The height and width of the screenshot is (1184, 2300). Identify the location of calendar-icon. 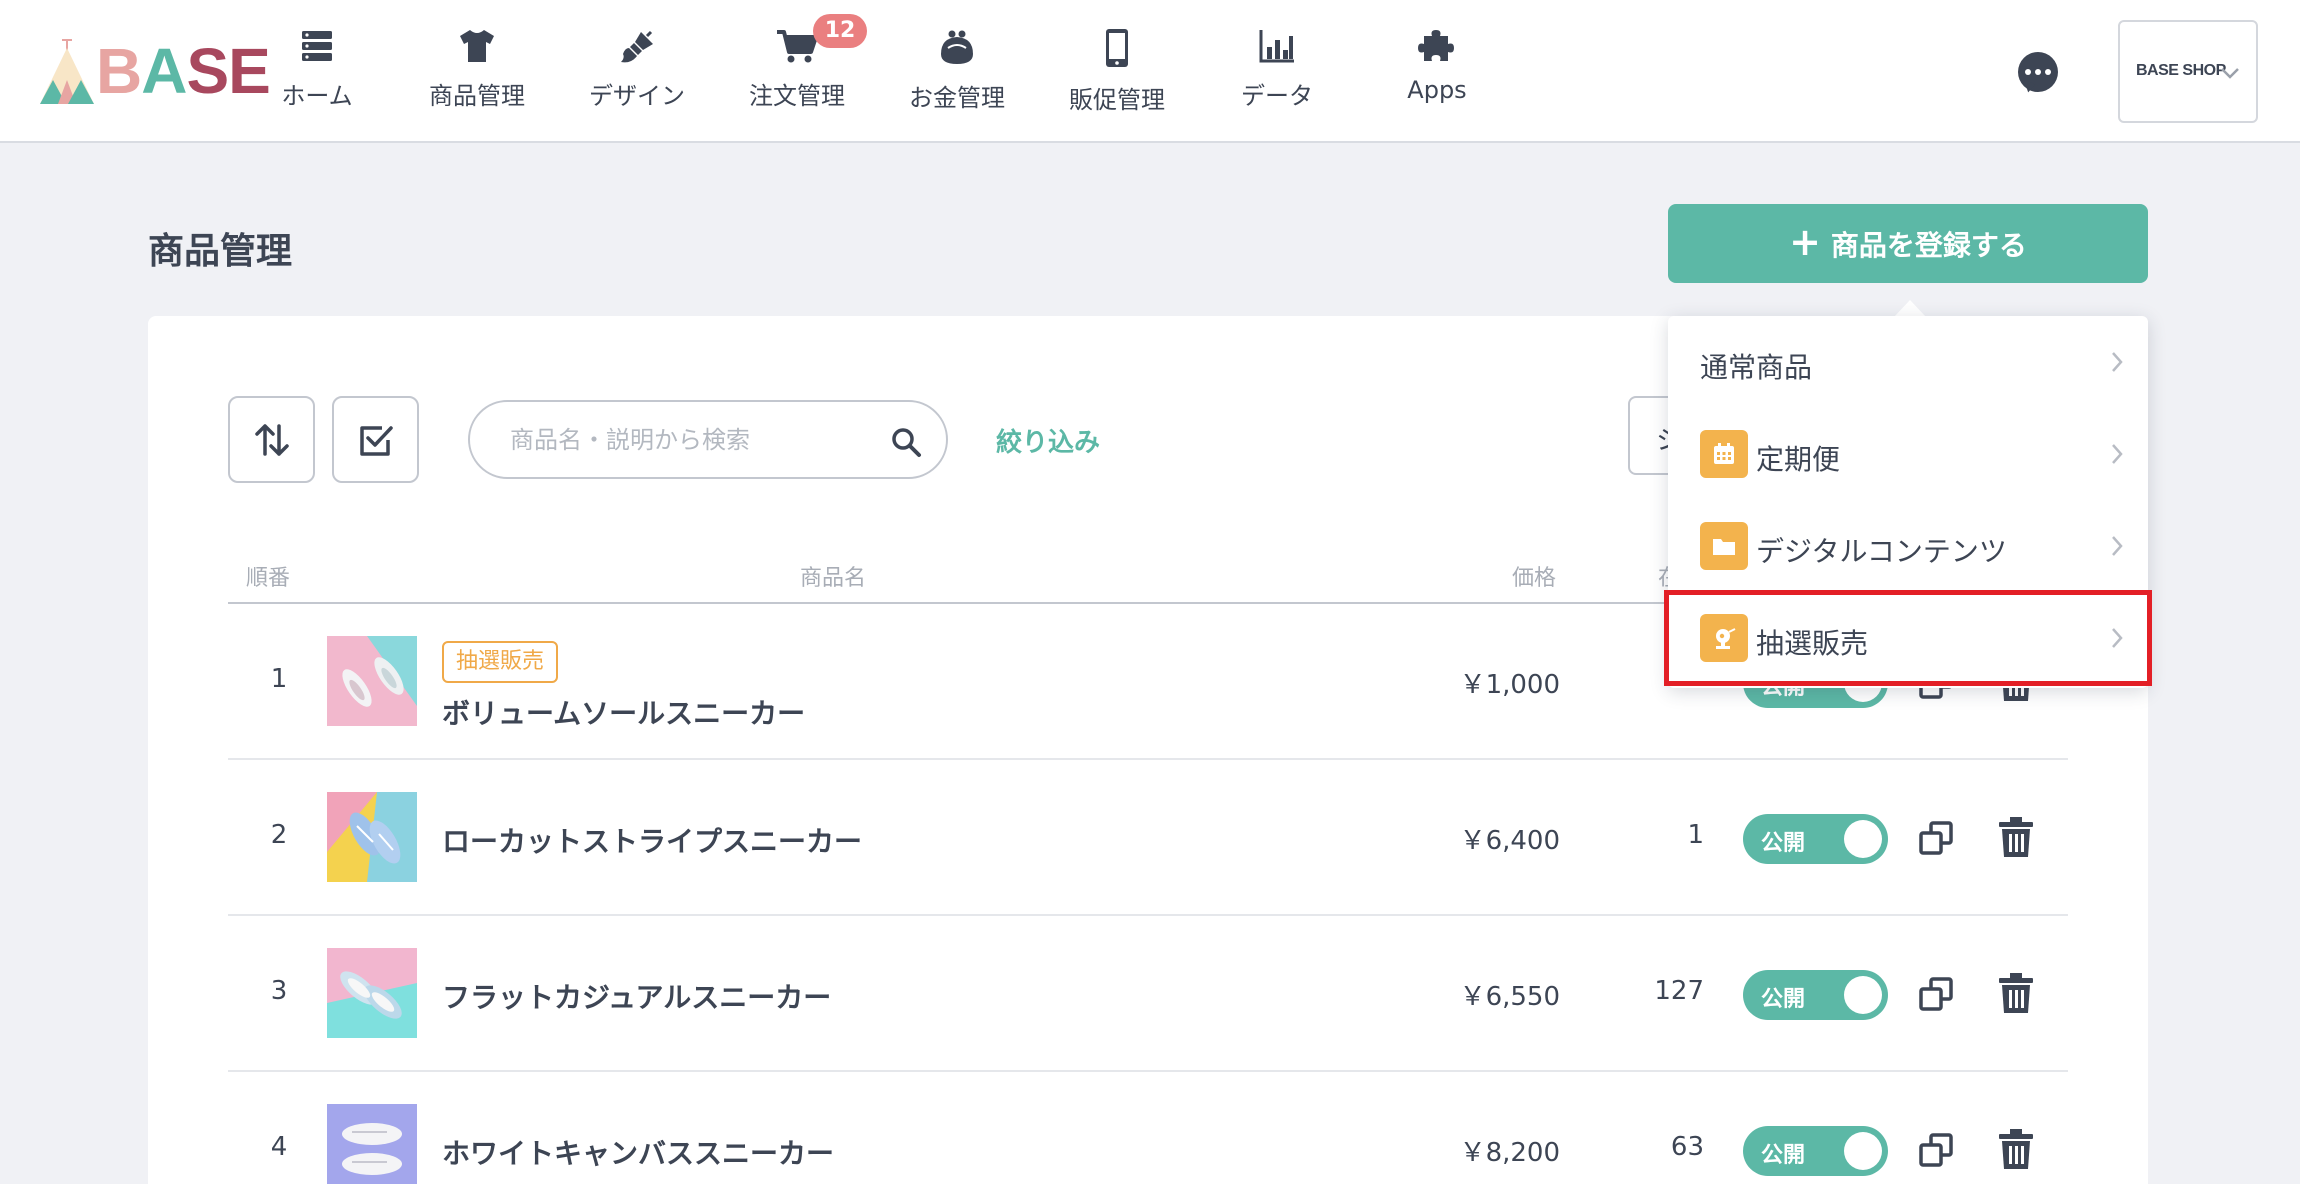
(1724, 454).